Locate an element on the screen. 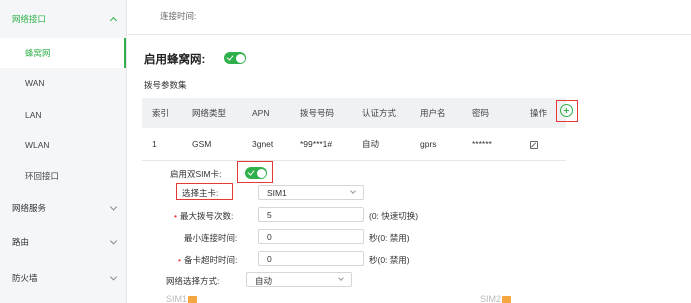  min-conn-input: 0 is located at coordinates (311, 236).